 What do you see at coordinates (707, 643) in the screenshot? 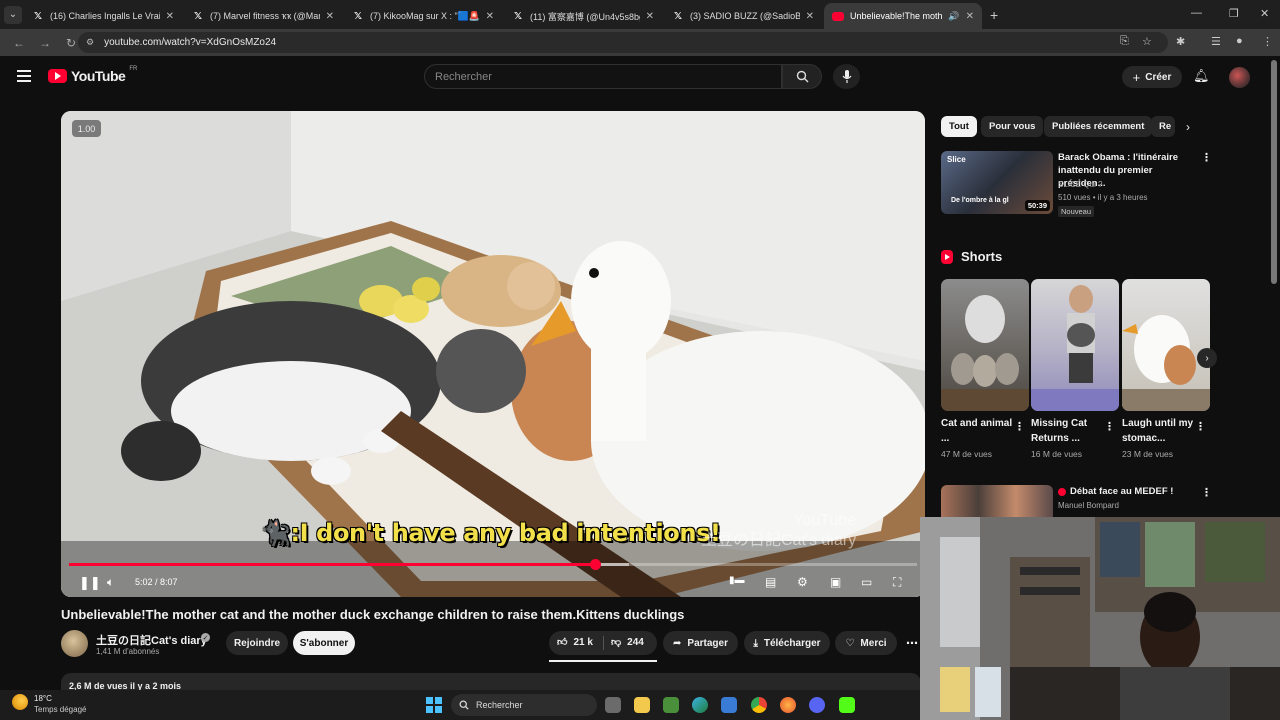
I see `share-label: Partager` at bounding box center [707, 643].